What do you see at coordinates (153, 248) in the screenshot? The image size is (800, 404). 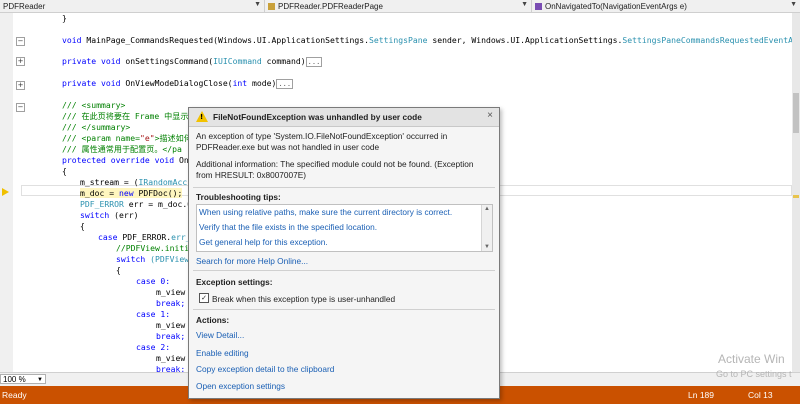 I see `code-line: //PDFView.initi` at bounding box center [153, 248].